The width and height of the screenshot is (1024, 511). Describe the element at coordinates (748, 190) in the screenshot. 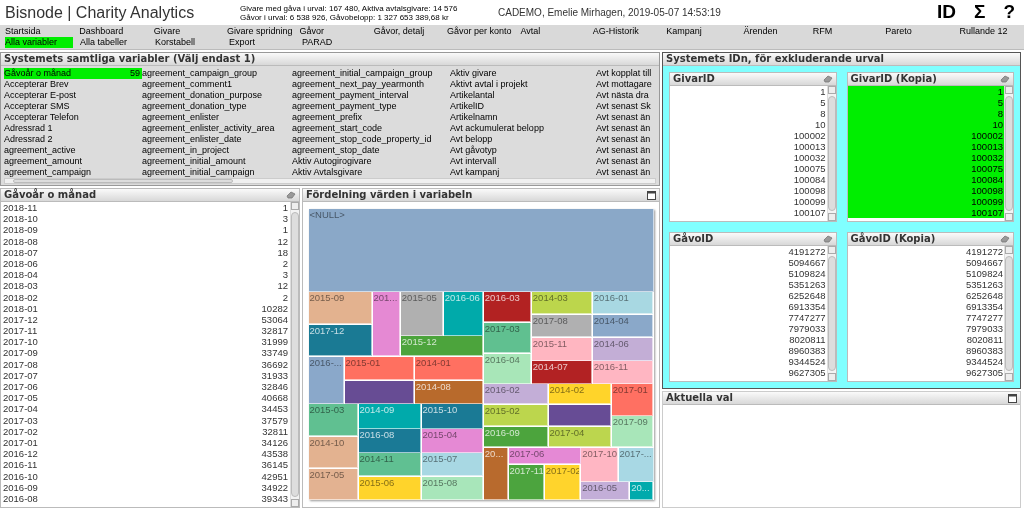

I see `id-value: 100098` at that location.